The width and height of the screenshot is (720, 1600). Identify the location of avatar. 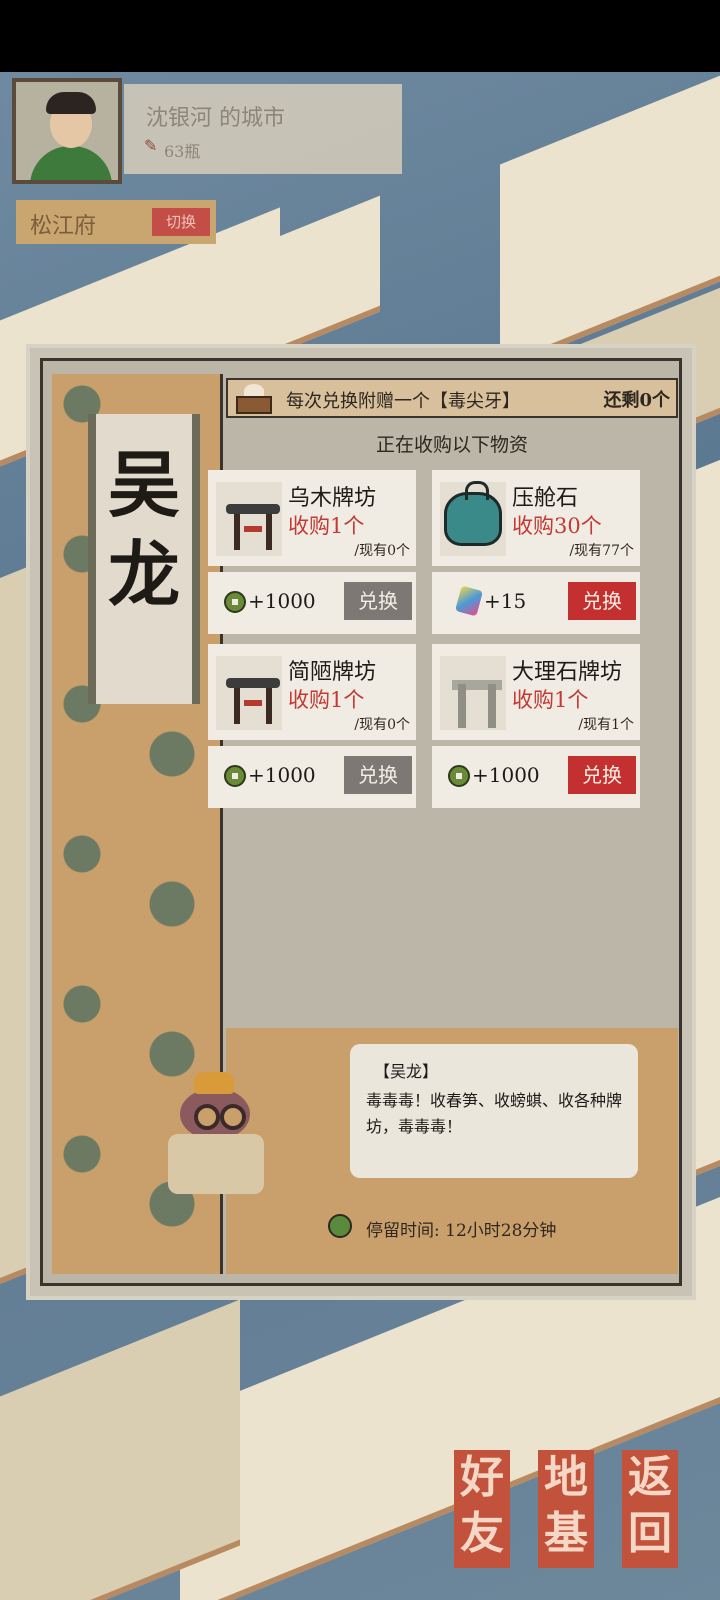
(67, 131).